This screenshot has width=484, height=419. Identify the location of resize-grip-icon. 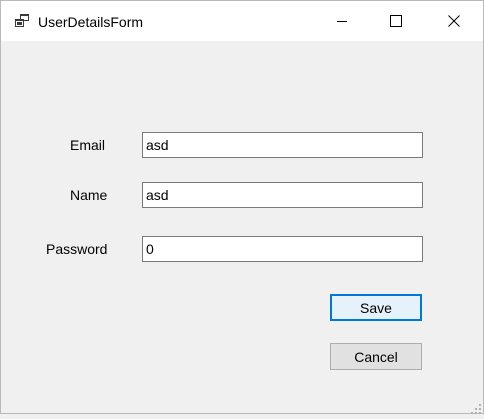
(476, 407).